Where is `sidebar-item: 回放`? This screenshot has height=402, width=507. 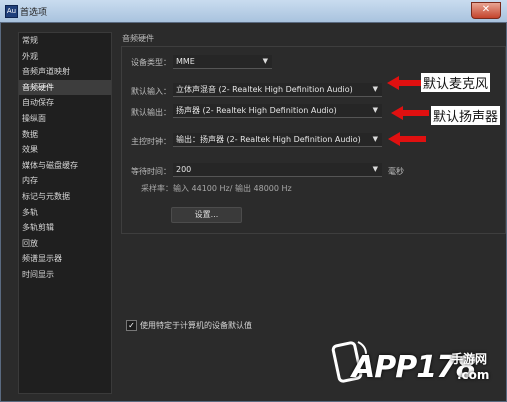 sidebar-item: 回放 is located at coordinates (65, 244).